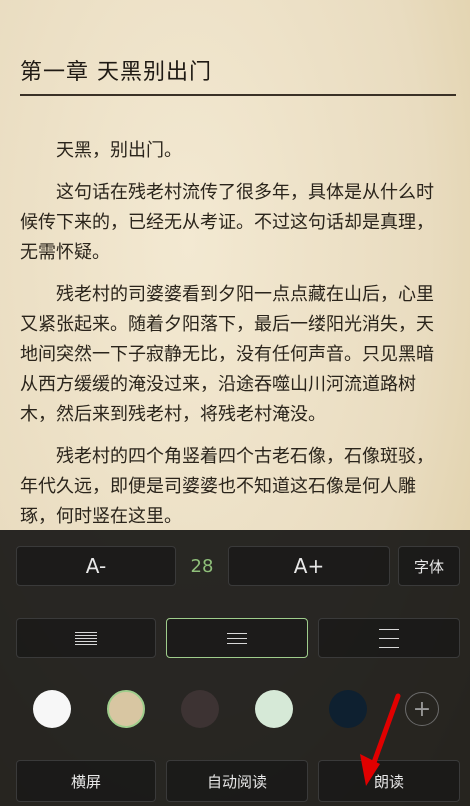 This screenshot has height=806, width=470. What do you see at coordinates (126, 709) in the screenshot?
I see `bg-parchment-swatch` at bounding box center [126, 709].